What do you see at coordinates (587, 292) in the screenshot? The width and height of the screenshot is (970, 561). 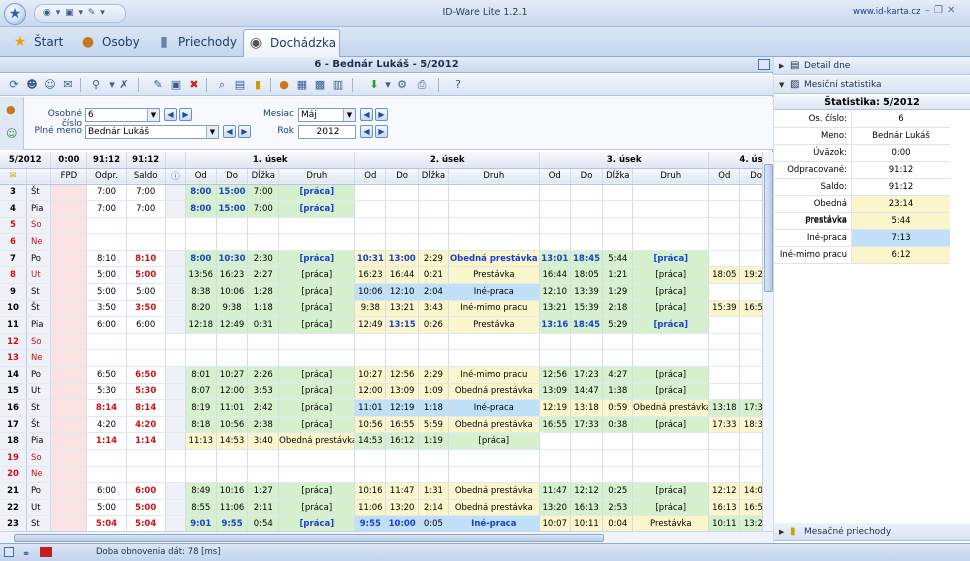 I see `do-cell: 13:39` at bounding box center [587, 292].